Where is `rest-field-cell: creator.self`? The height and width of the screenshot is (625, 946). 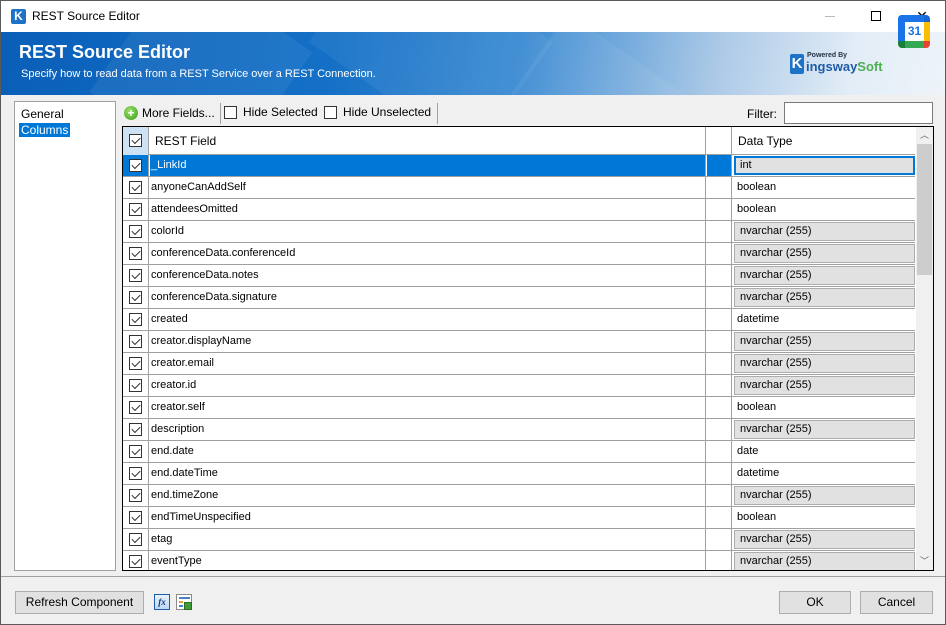 rest-field-cell: creator.self is located at coordinates (428, 407).